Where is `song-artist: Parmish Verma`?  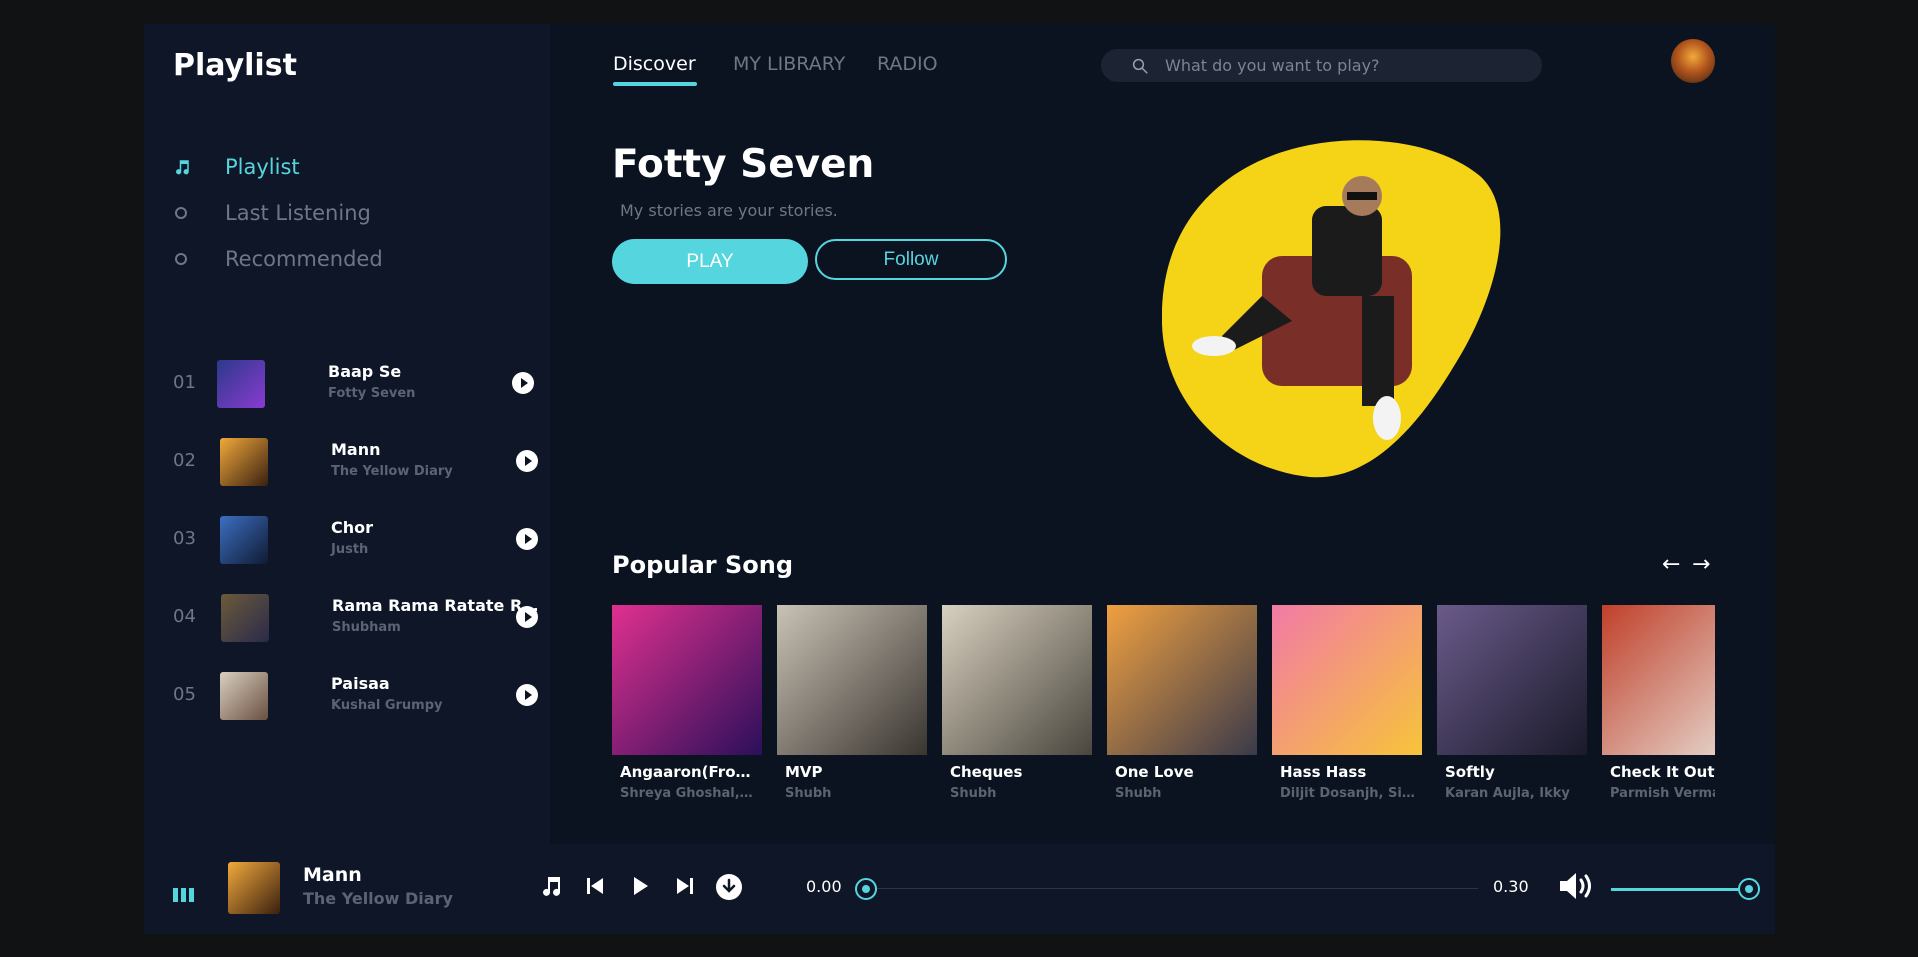 song-artist: Parmish Verma is located at coordinates (1662, 793).